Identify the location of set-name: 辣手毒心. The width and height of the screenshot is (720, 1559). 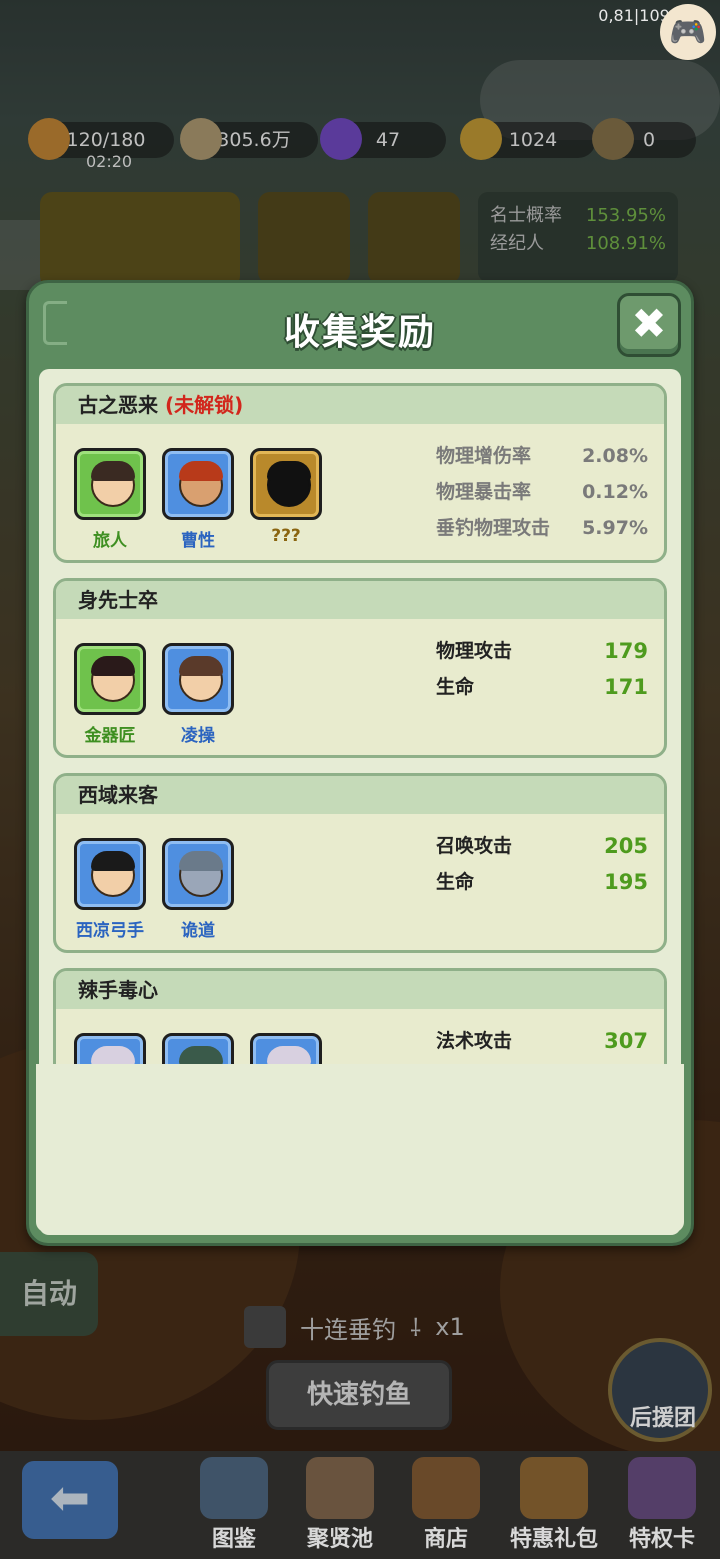
(118, 990).